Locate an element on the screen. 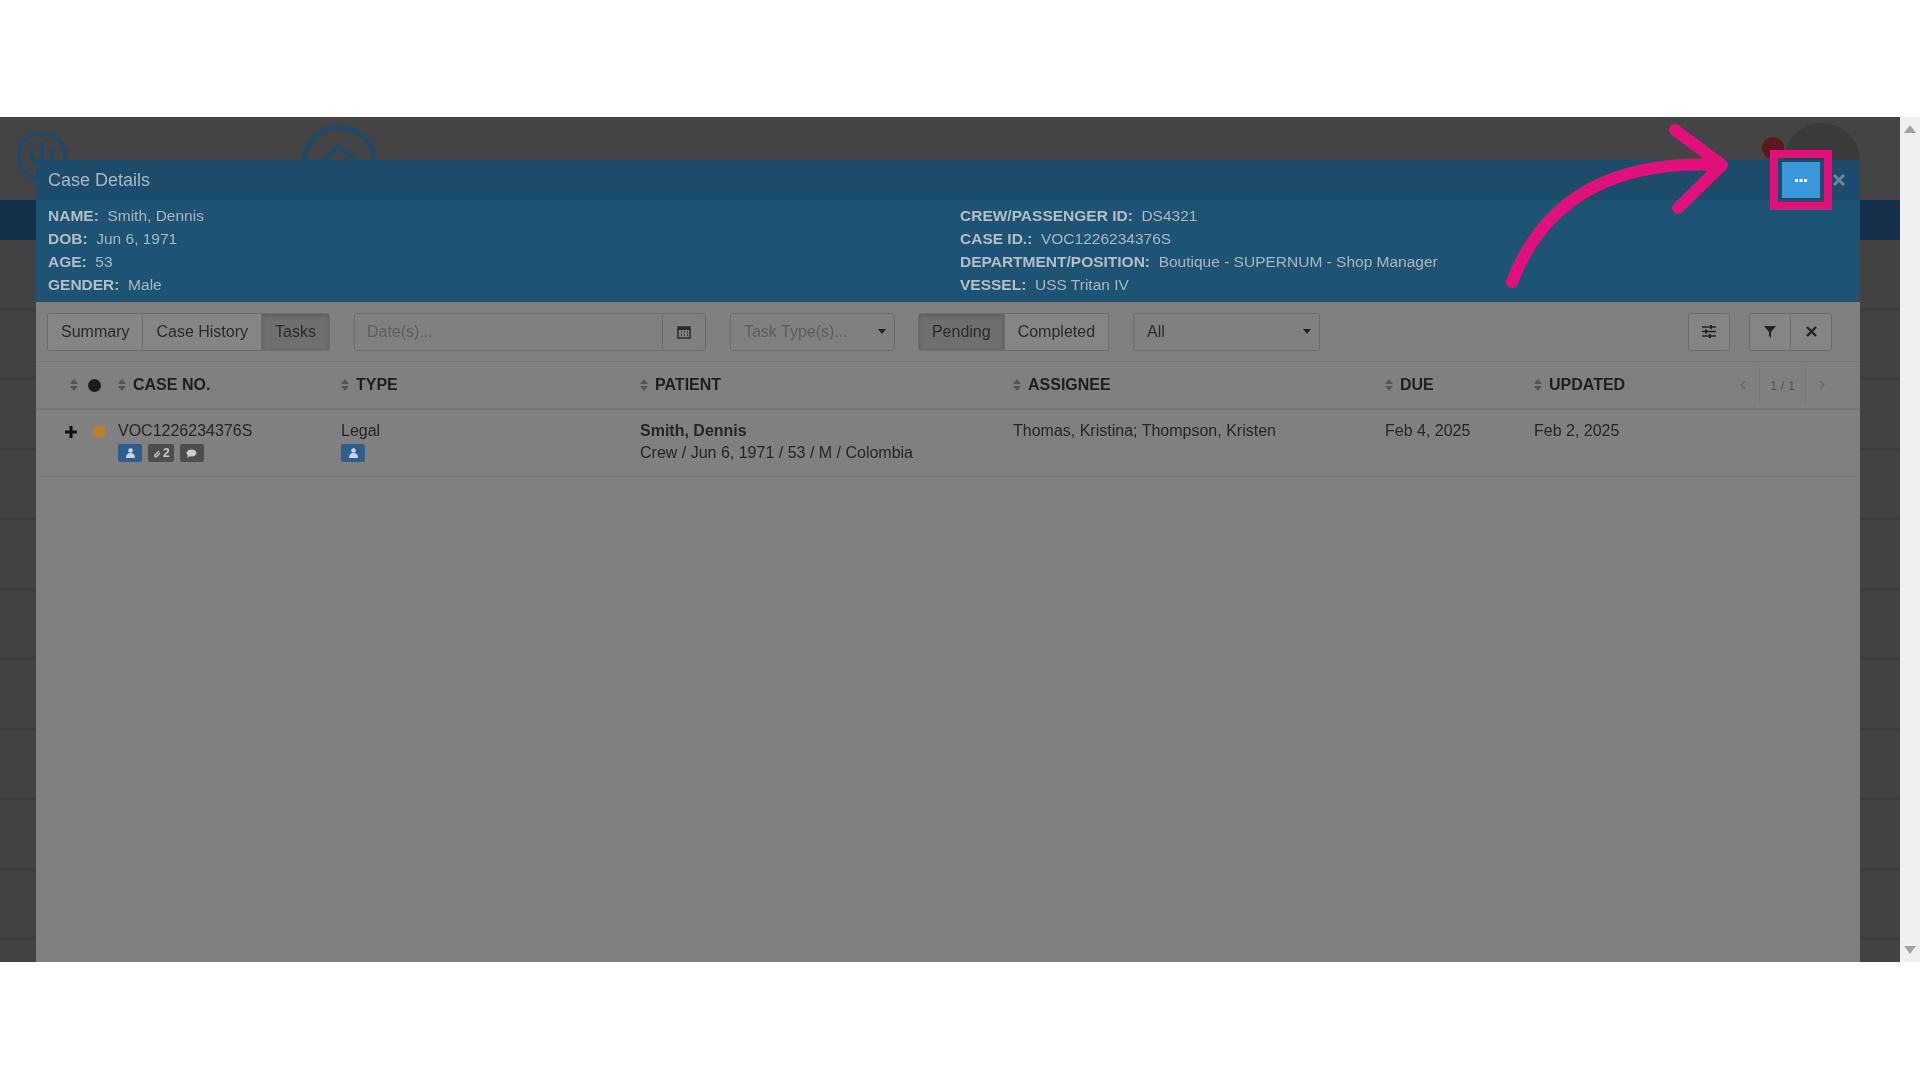  column-header: TYPE is located at coordinates (377, 385).